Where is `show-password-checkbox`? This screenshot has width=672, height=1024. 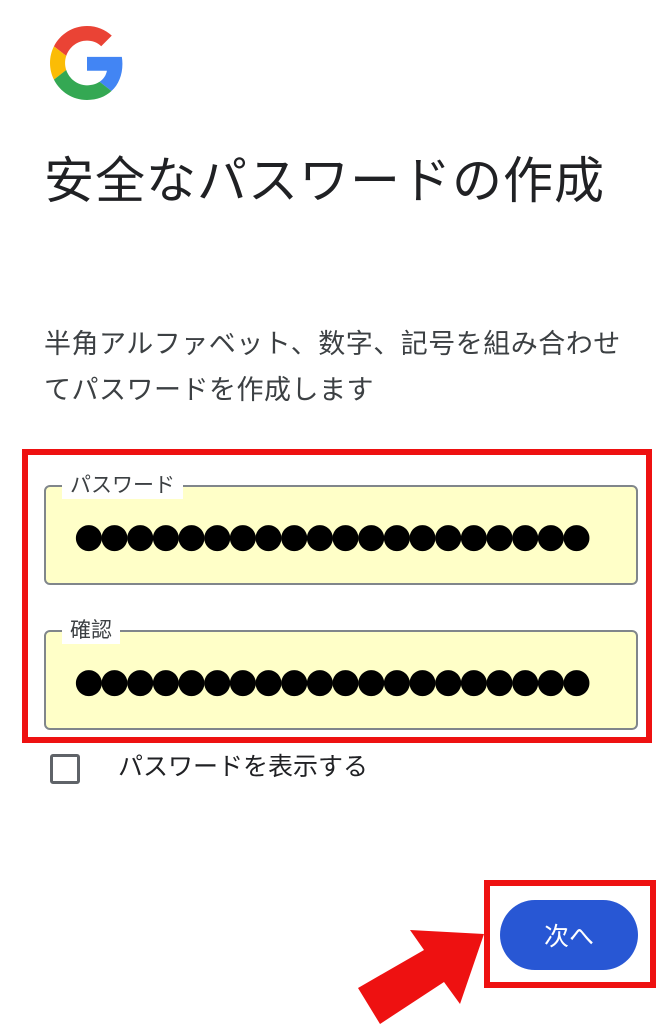 show-password-checkbox is located at coordinates (65, 769).